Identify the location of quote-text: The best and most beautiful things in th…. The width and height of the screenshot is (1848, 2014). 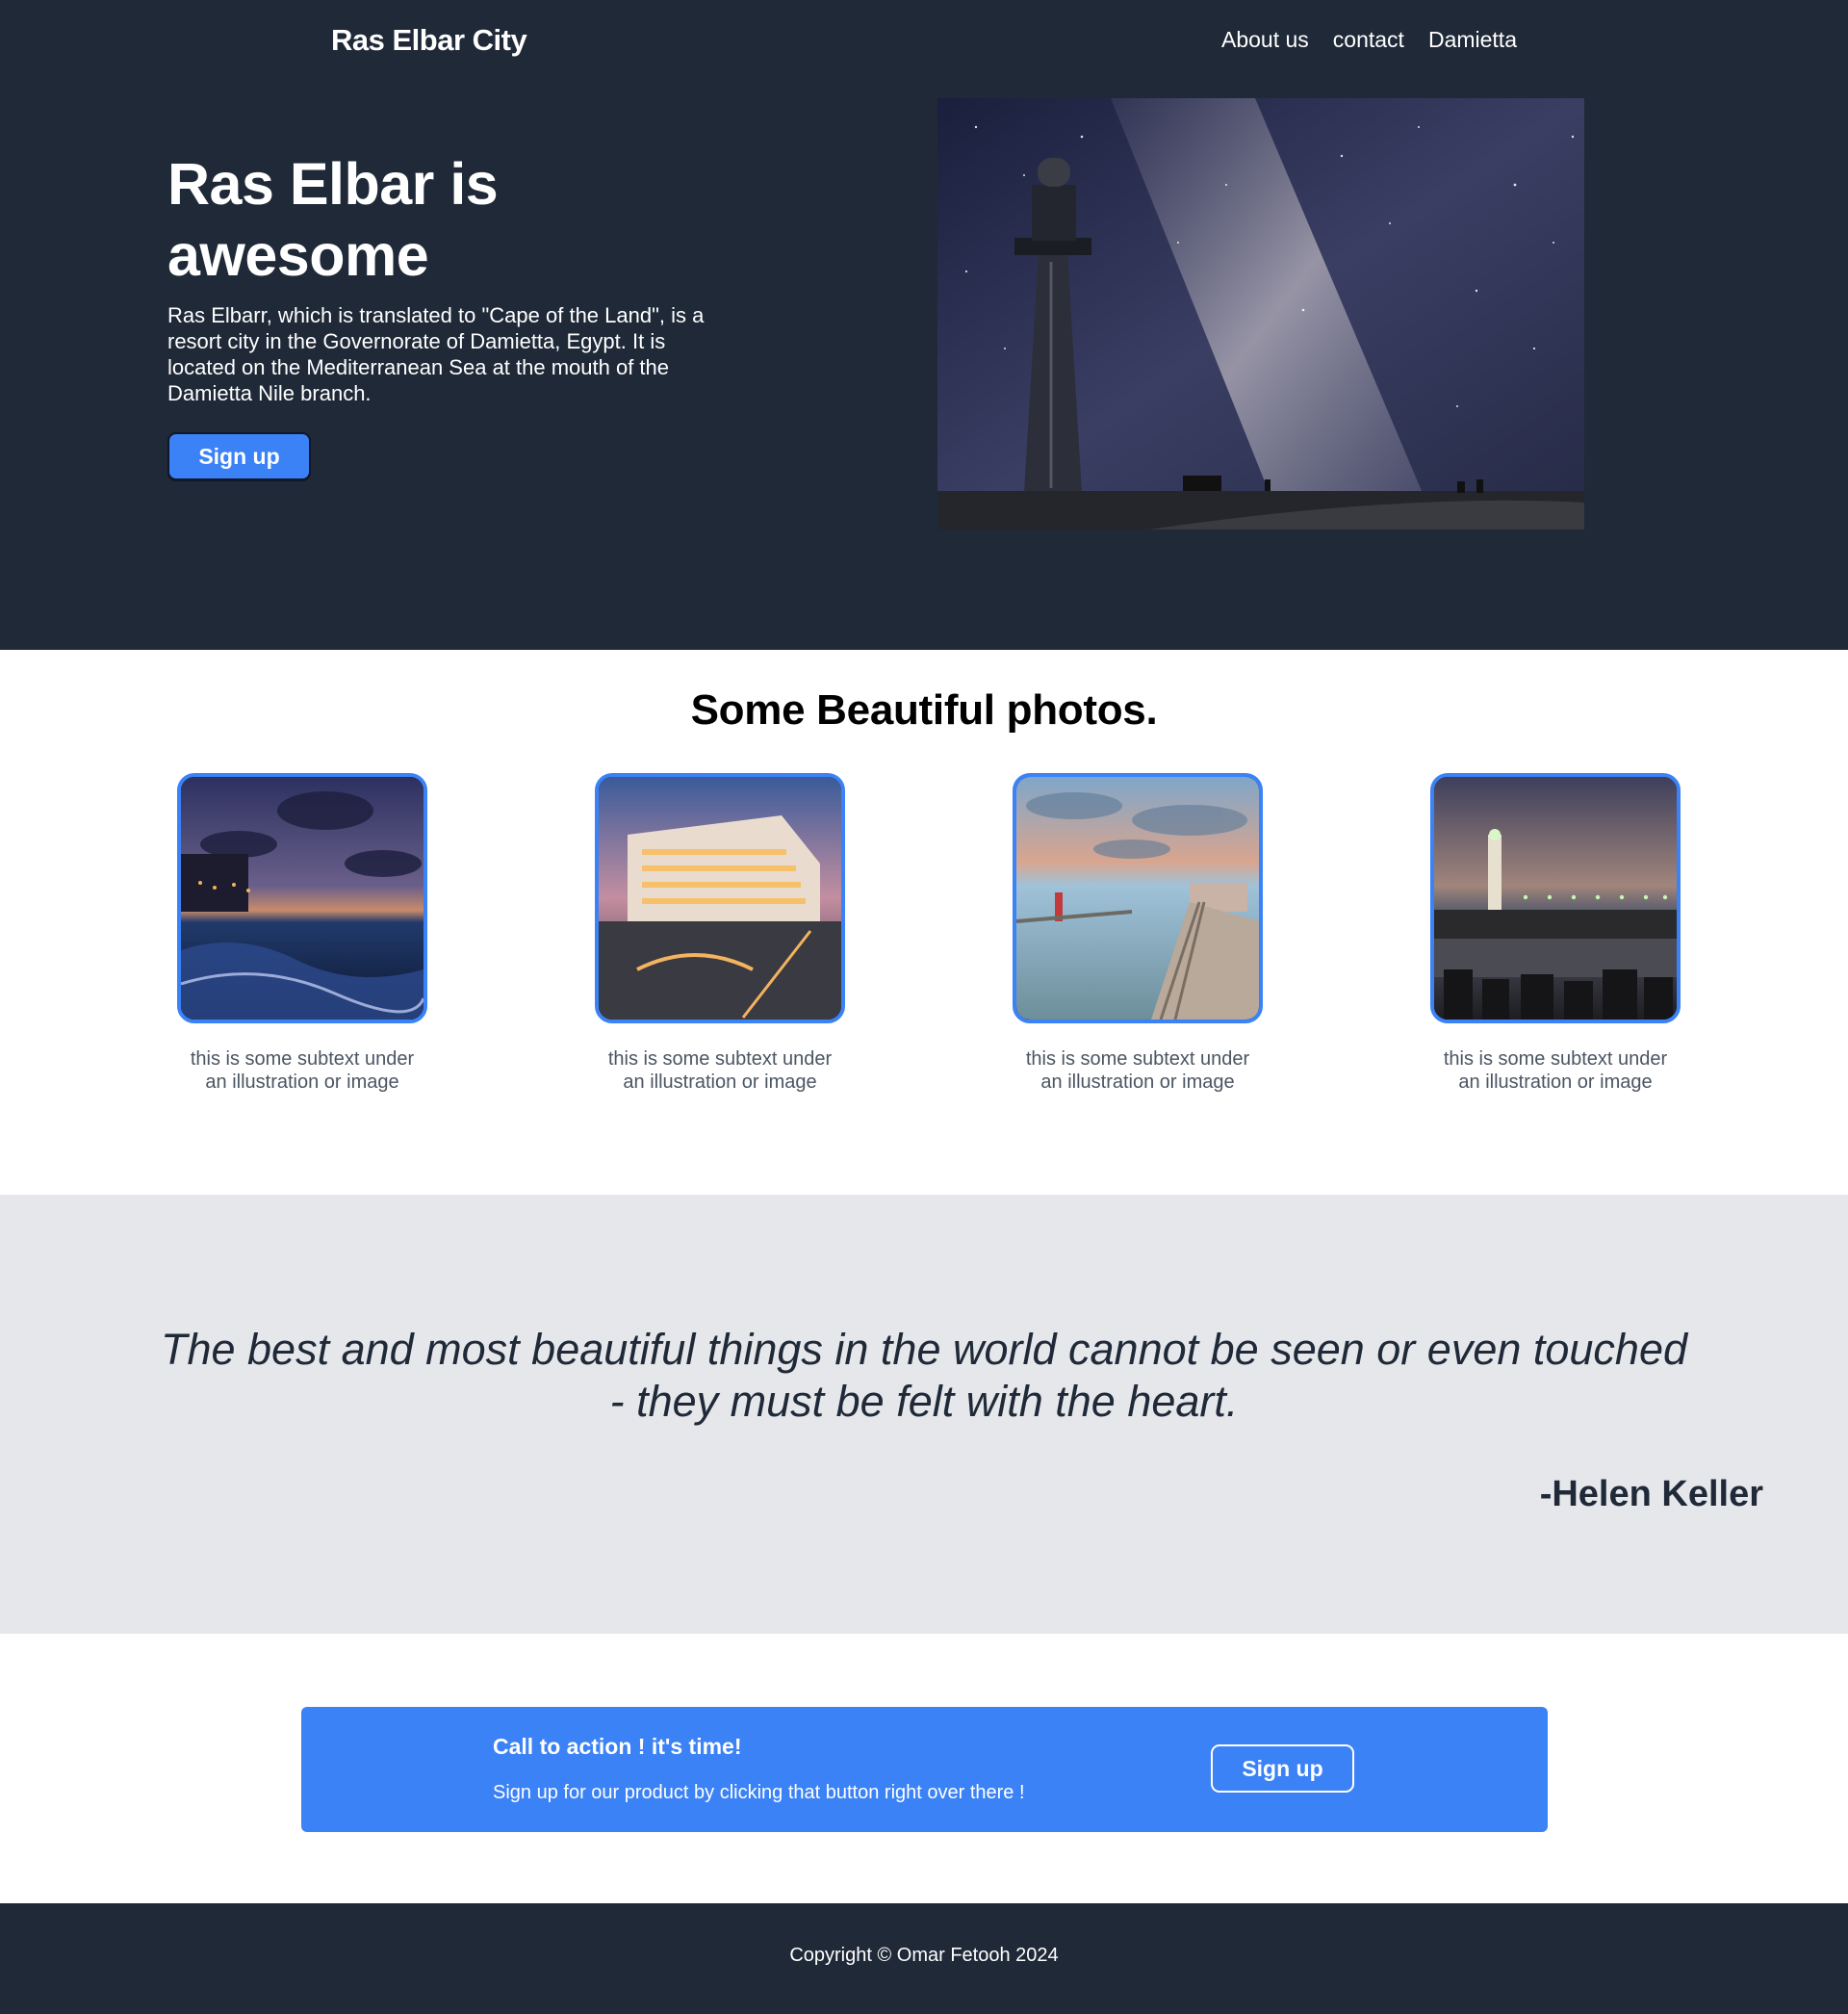
(924, 1375).